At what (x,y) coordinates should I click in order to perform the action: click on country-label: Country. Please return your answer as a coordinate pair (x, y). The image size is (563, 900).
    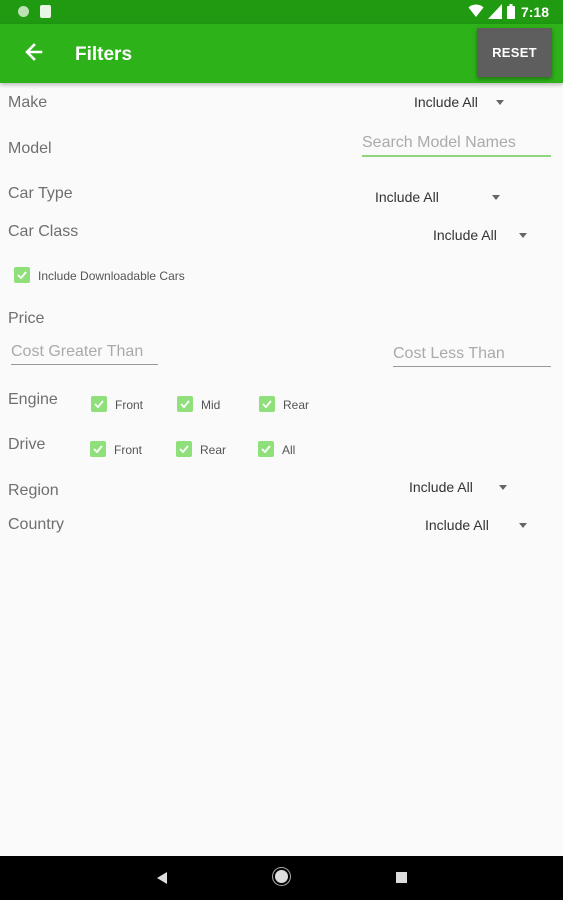
    Looking at the image, I should click on (36, 524).